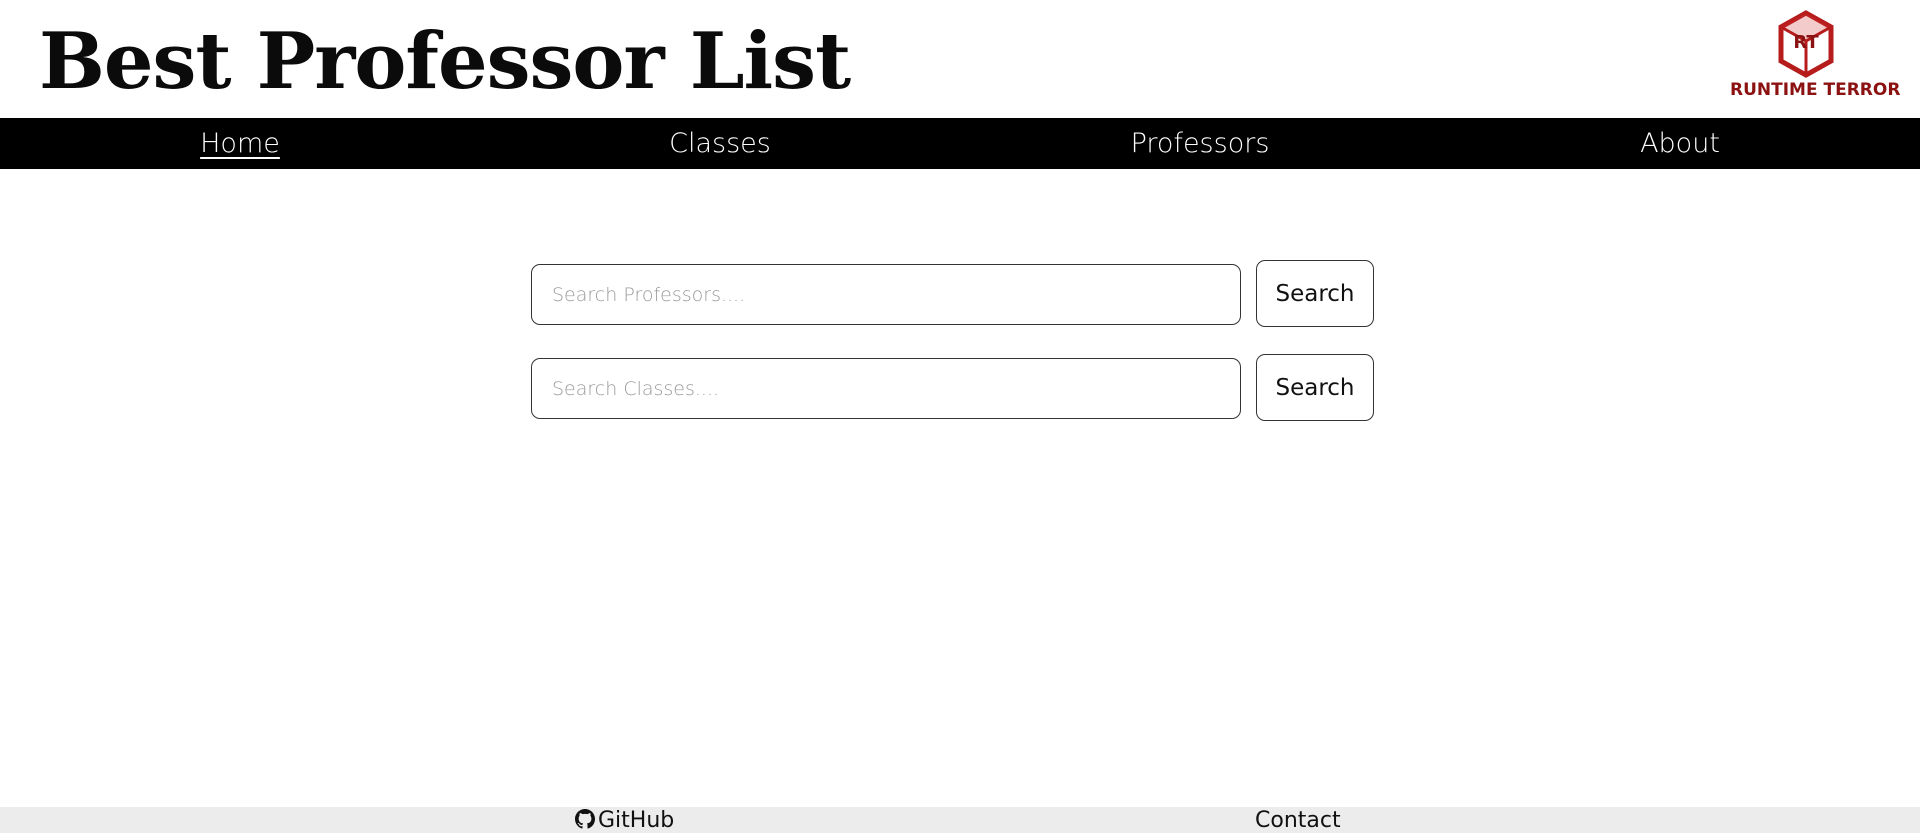 This screenshot has height=833, width=1920. Describe the element at coordinates (1315, 293) in the screenshot. I see `search-professors-button: Search` at that location.